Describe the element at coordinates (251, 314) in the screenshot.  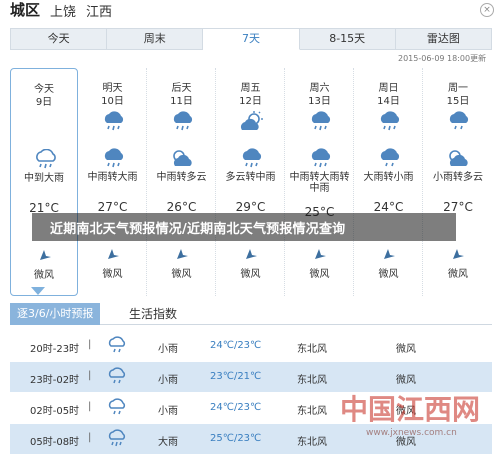
I see `detail-tabs: 逐3/6/小时预报 生活指数` at that location.